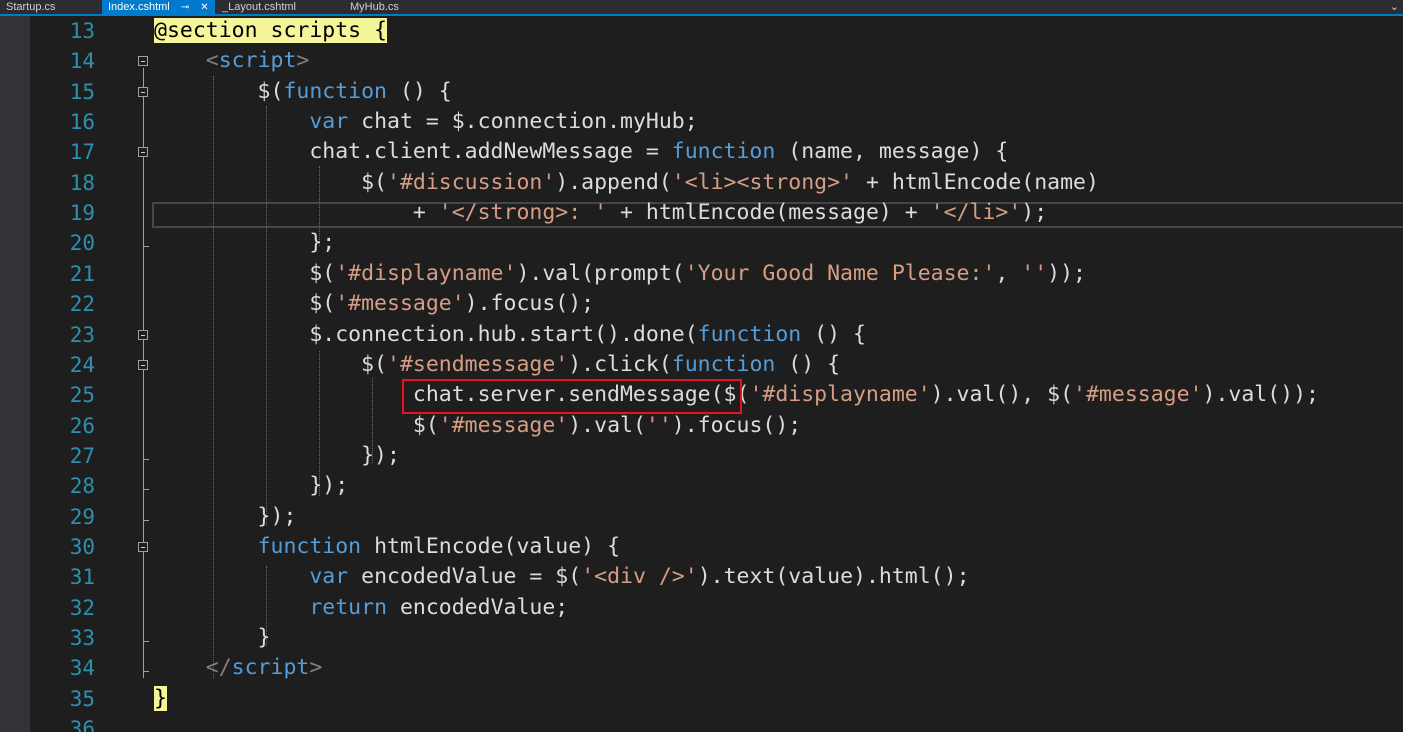 The image size is (1403, 732). I want to click on code-text: $('#sendmessage').click(function () {, so click(497, 365).